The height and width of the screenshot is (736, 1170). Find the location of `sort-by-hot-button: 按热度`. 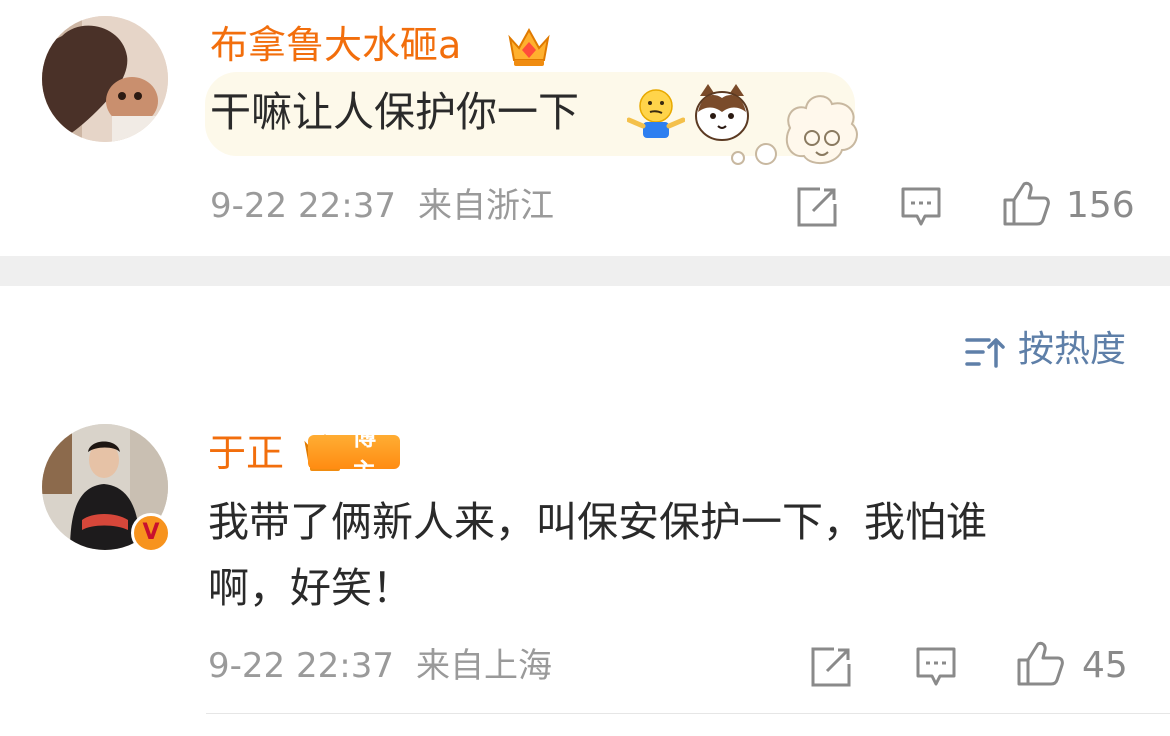

sort-by-hot-button: 按热度 is located at coordinates (1072, 350).